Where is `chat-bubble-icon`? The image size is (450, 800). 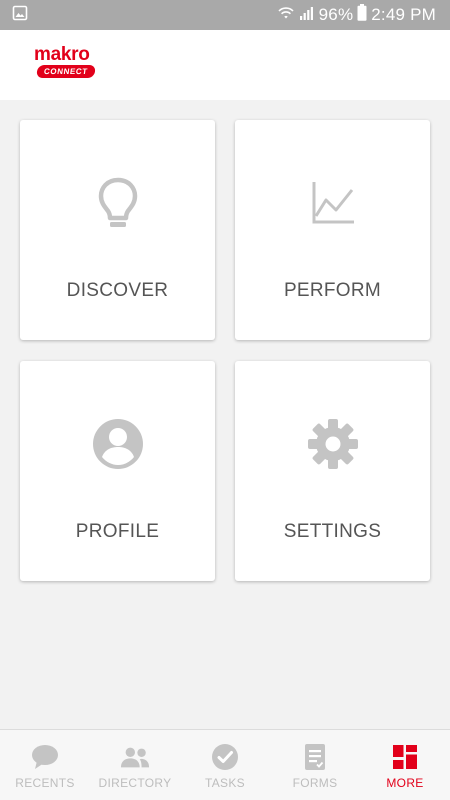 chat-bubble-icon is located at coordinates (45, 757).